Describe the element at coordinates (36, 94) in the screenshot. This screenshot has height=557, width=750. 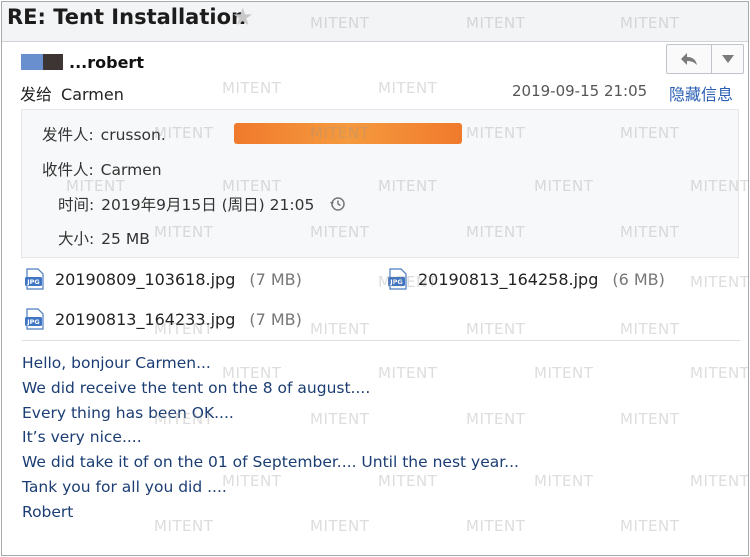
I see `to-label: 发给` at that location.